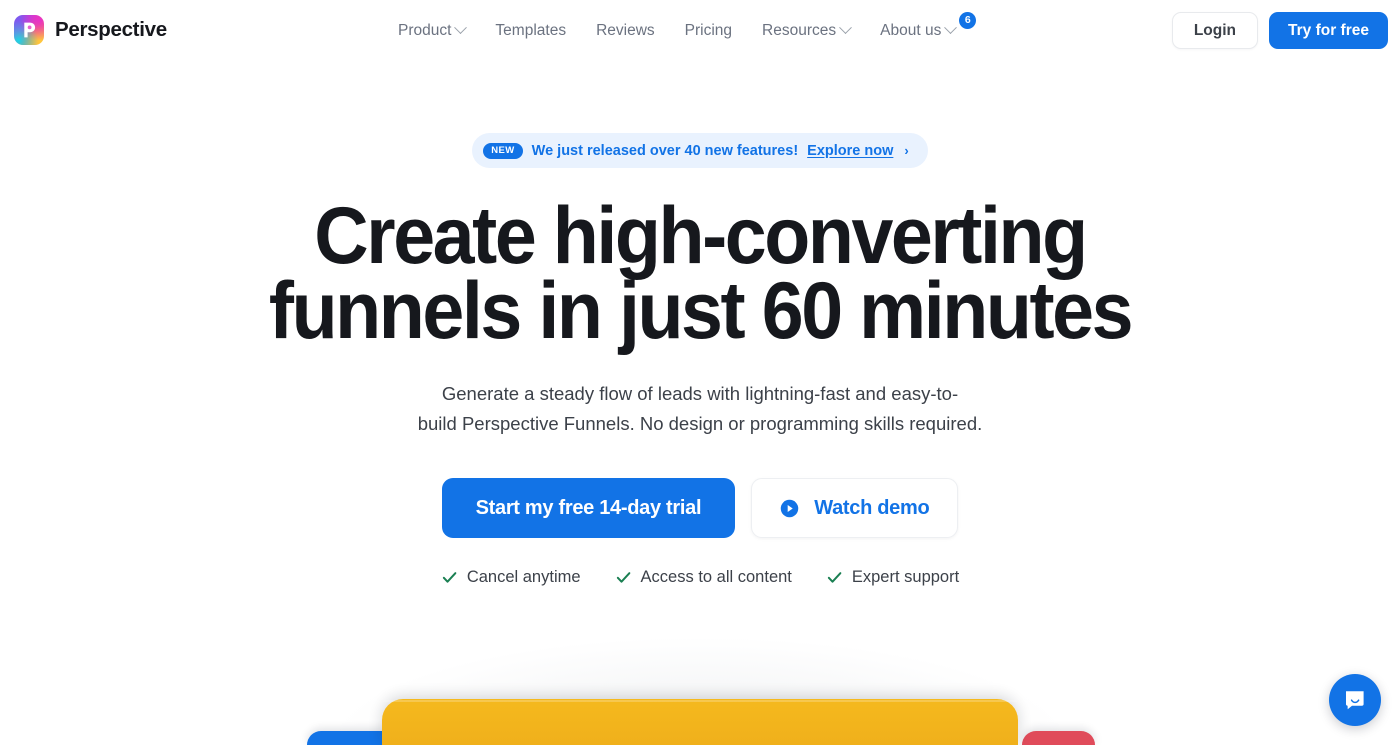  I want to click on nav-label: Resources, so click(799, 30).